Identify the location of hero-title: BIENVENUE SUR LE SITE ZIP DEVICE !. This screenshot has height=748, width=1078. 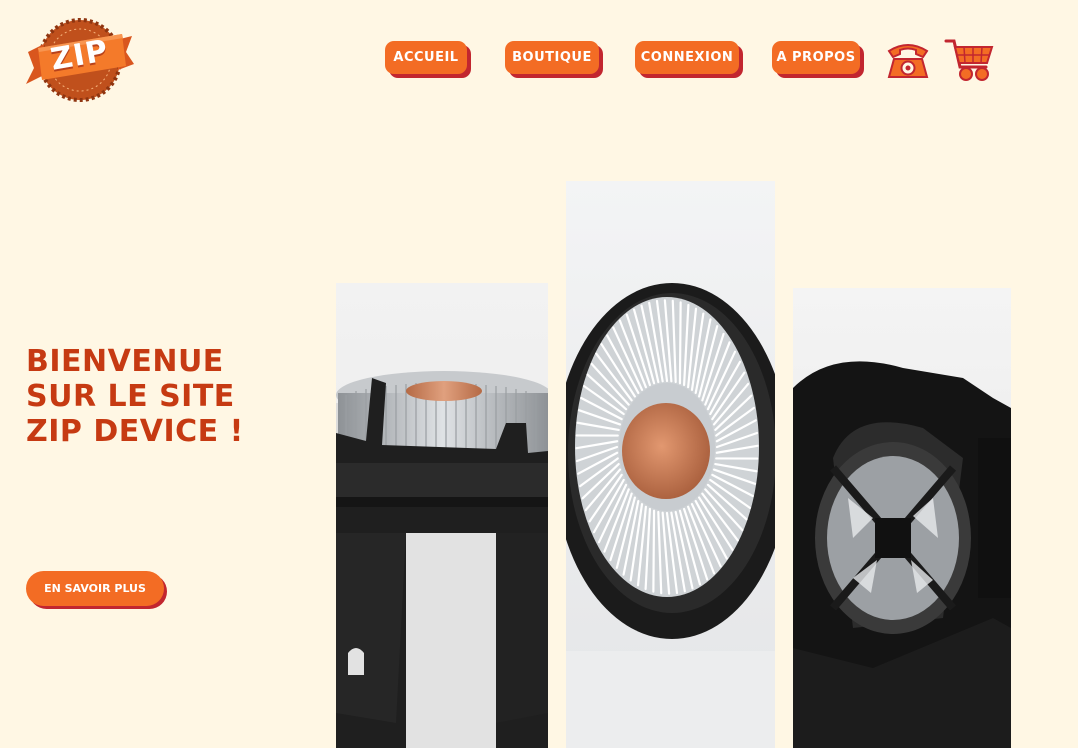
(135, 396).